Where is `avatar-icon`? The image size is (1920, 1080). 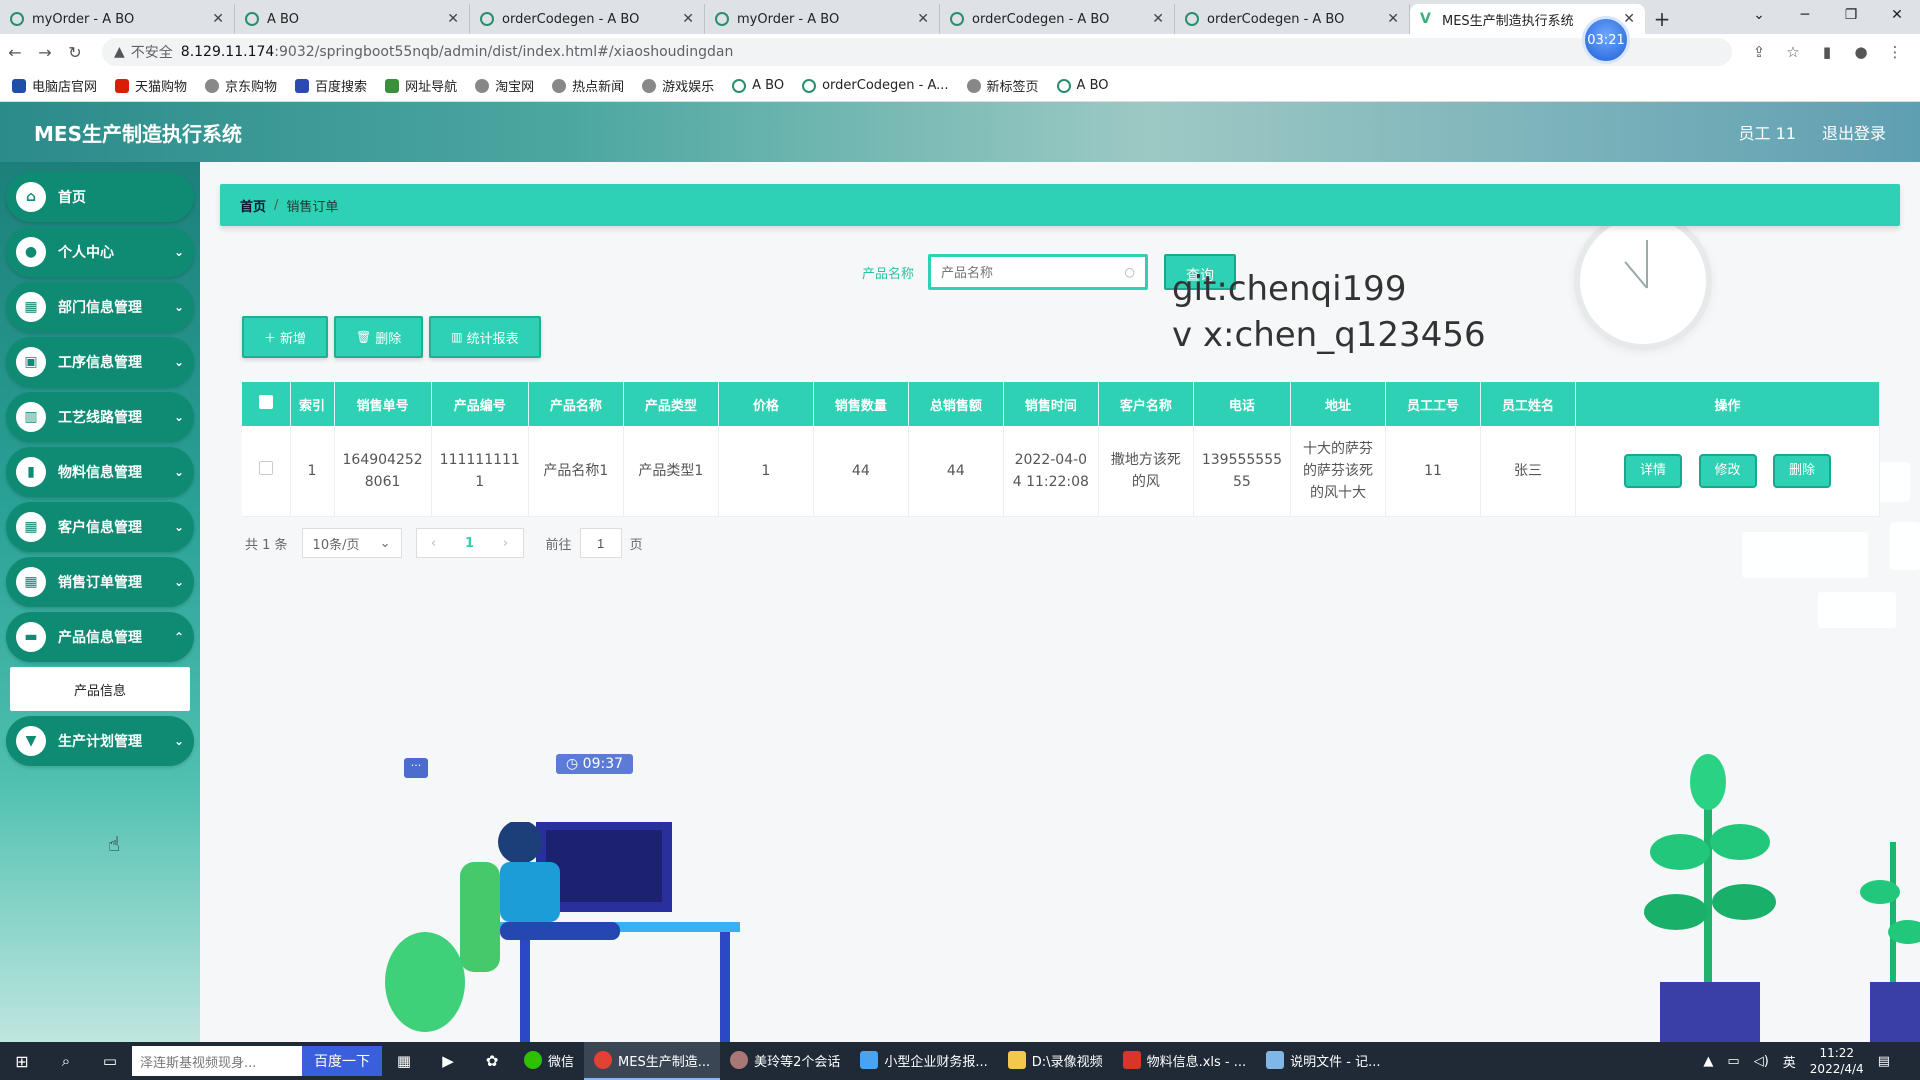 avatar-icon is located at coordinates (739, 1060).